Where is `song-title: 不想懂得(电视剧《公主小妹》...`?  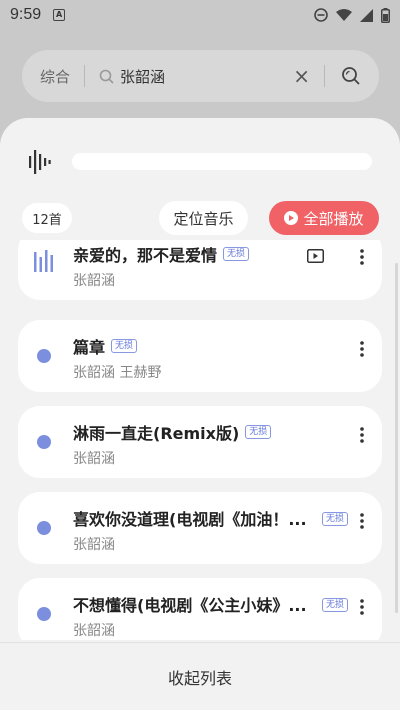
song-title: 不想懂得(电视剧《公主小妹》... is located at coordinates (190, 605).